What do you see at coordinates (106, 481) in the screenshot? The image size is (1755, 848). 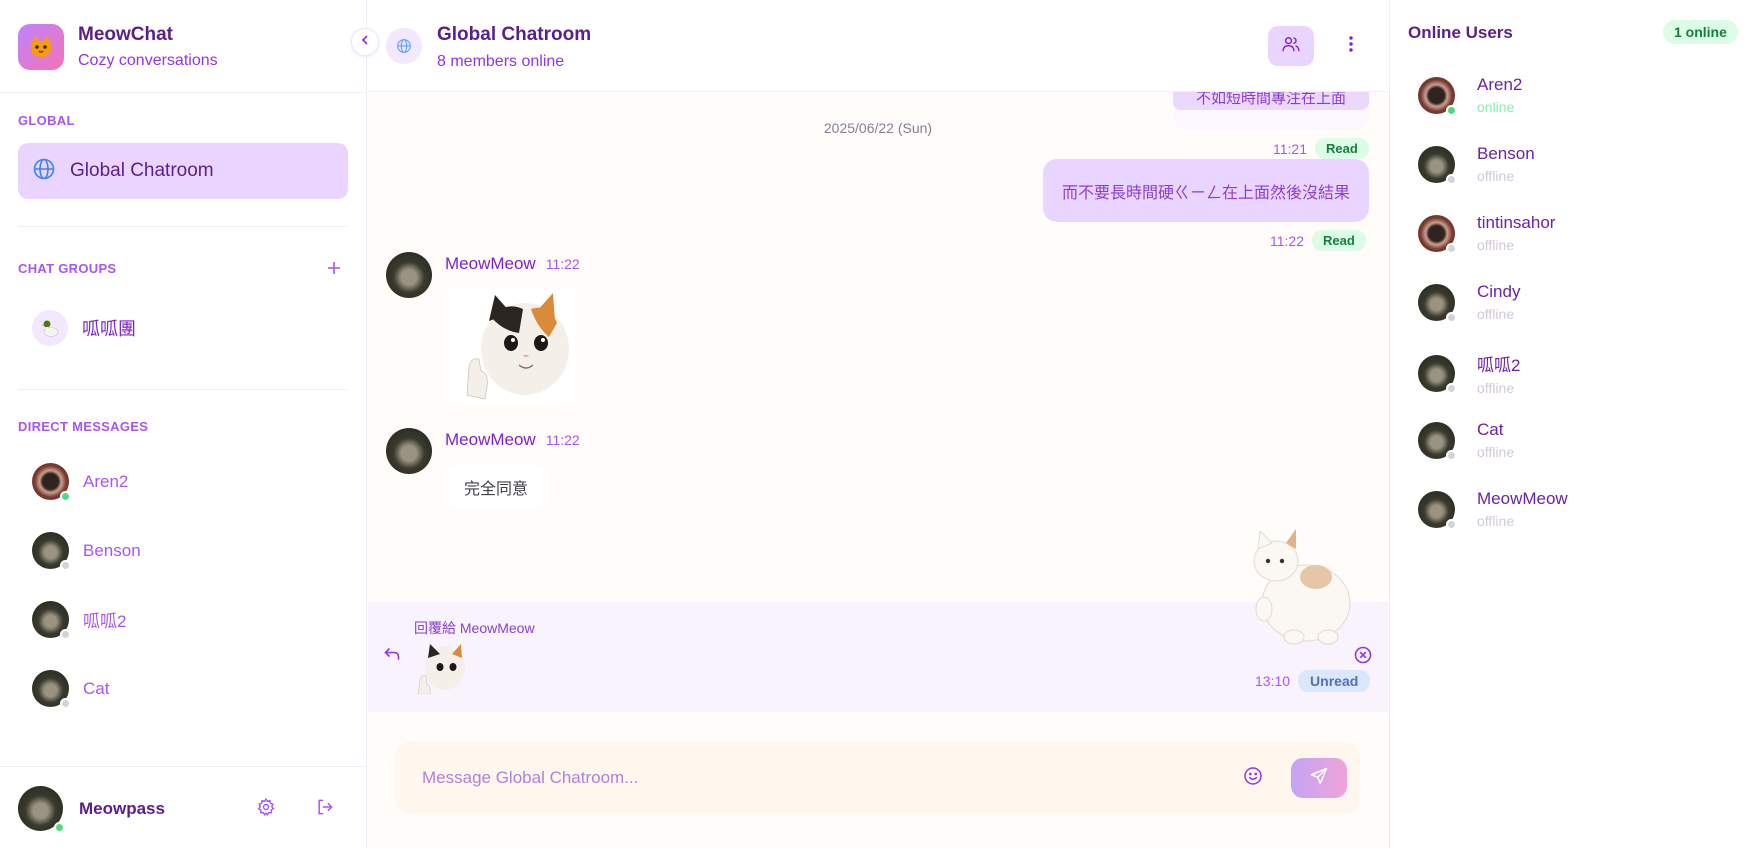 I see `sidebar-item-label: Aren2` at bounding box center [106, 481].